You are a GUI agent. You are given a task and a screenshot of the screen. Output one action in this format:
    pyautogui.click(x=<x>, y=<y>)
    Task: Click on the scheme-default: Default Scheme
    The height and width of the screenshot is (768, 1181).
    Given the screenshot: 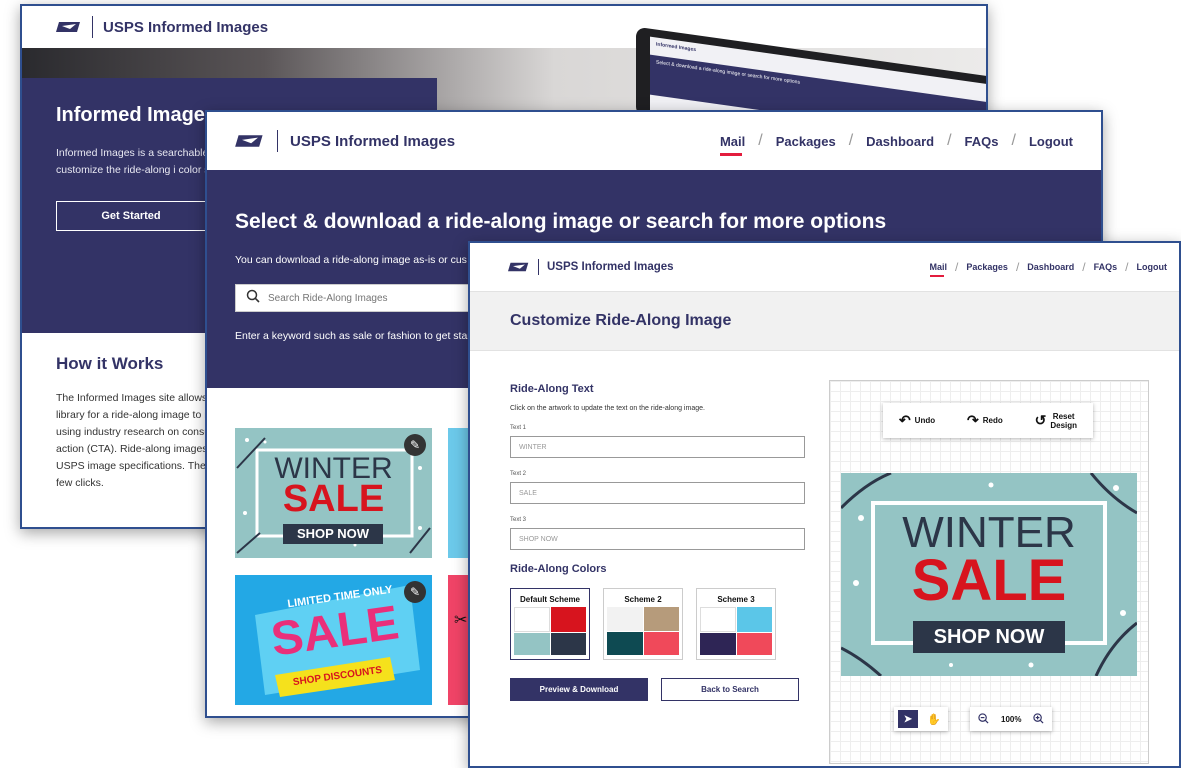 What is the action you would take?
    pyautogui.click(x=550, y=624)
    